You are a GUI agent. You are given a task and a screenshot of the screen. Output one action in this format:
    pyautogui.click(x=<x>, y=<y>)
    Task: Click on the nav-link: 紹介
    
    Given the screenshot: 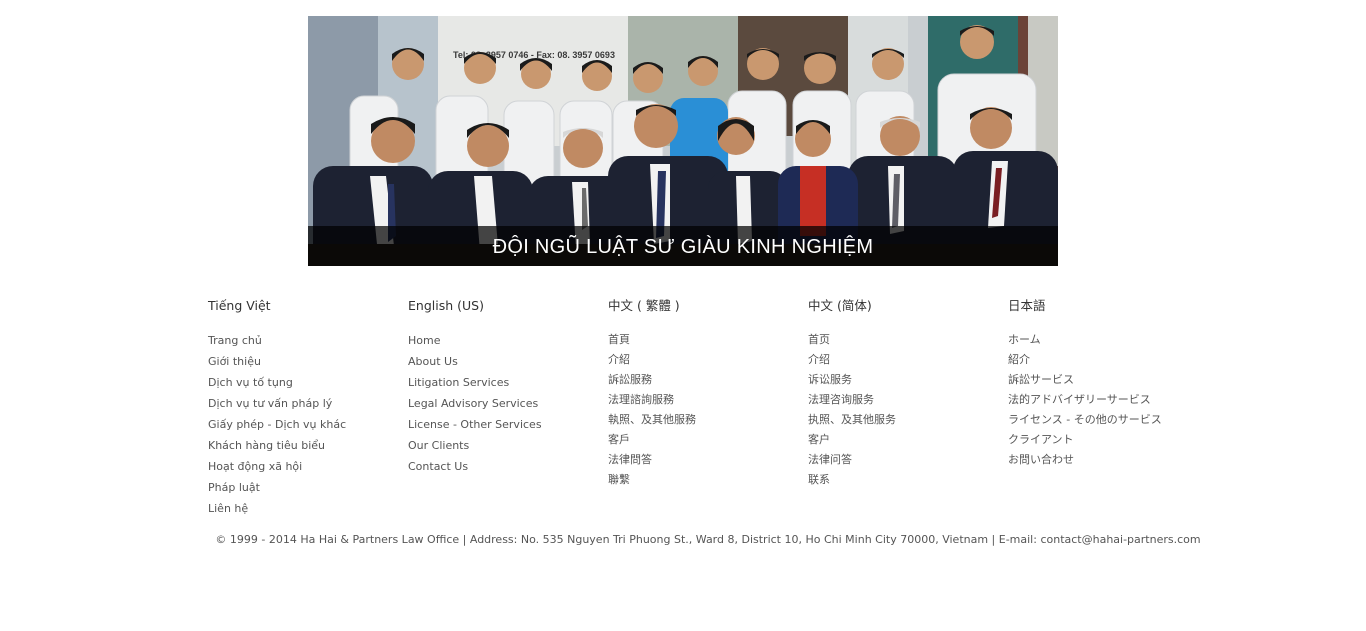 What is the action you would take?
    pyautogui.click(x=1108, y=360)
    